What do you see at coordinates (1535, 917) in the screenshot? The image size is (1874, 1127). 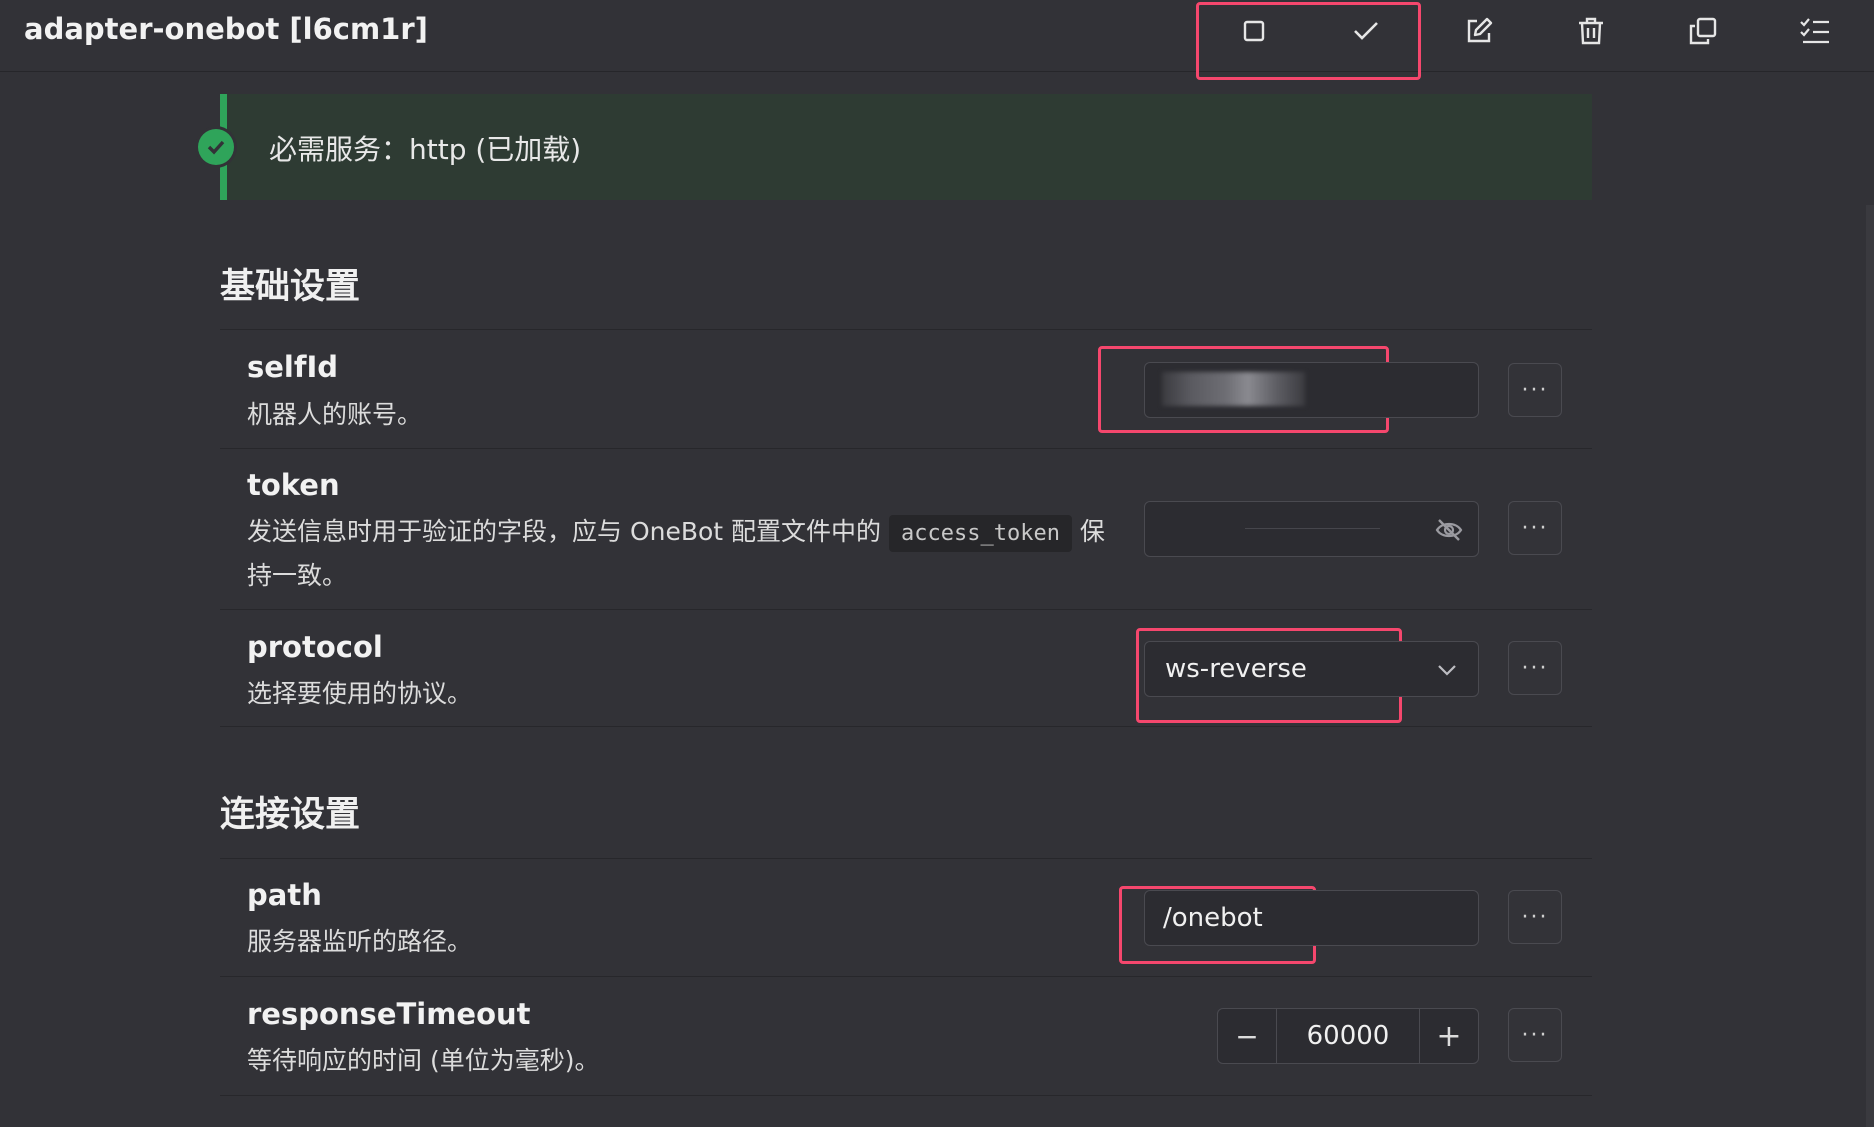 I see `path-more-button: ···` at bounding box center [1535, 917].